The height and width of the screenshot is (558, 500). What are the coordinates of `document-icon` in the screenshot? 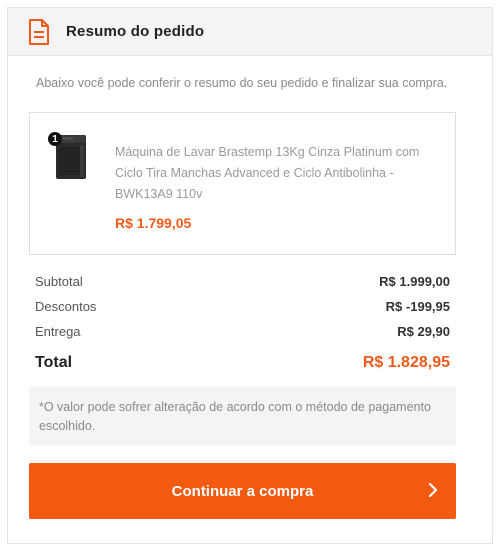 It's located at (39, 31).